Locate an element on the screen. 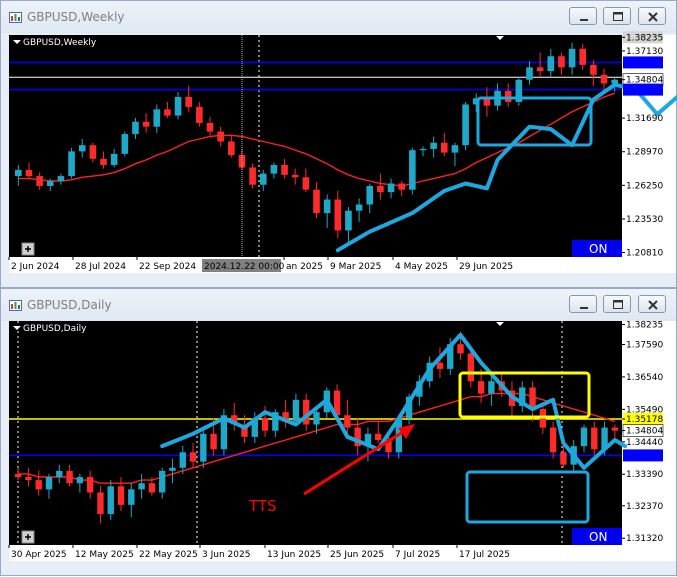 The width and height of the screenshot is (677, 577). on-button-label: ON is located at coordinates (598, 249).